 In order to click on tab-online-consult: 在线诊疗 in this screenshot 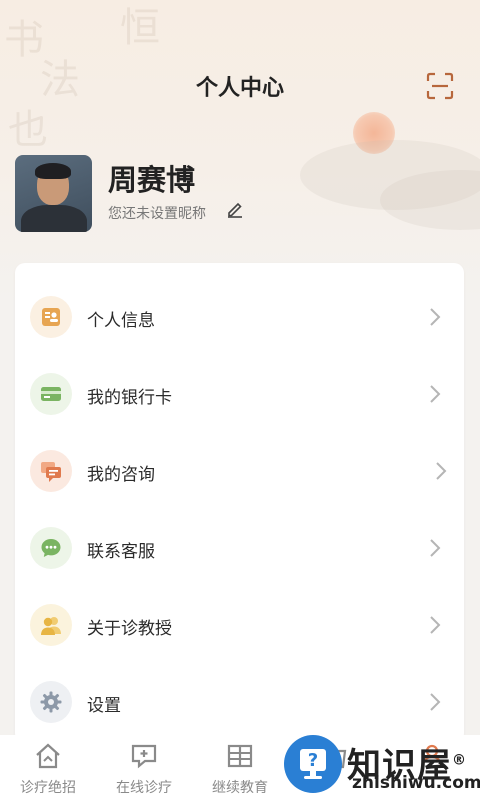, I will do `click(144, 767)`.